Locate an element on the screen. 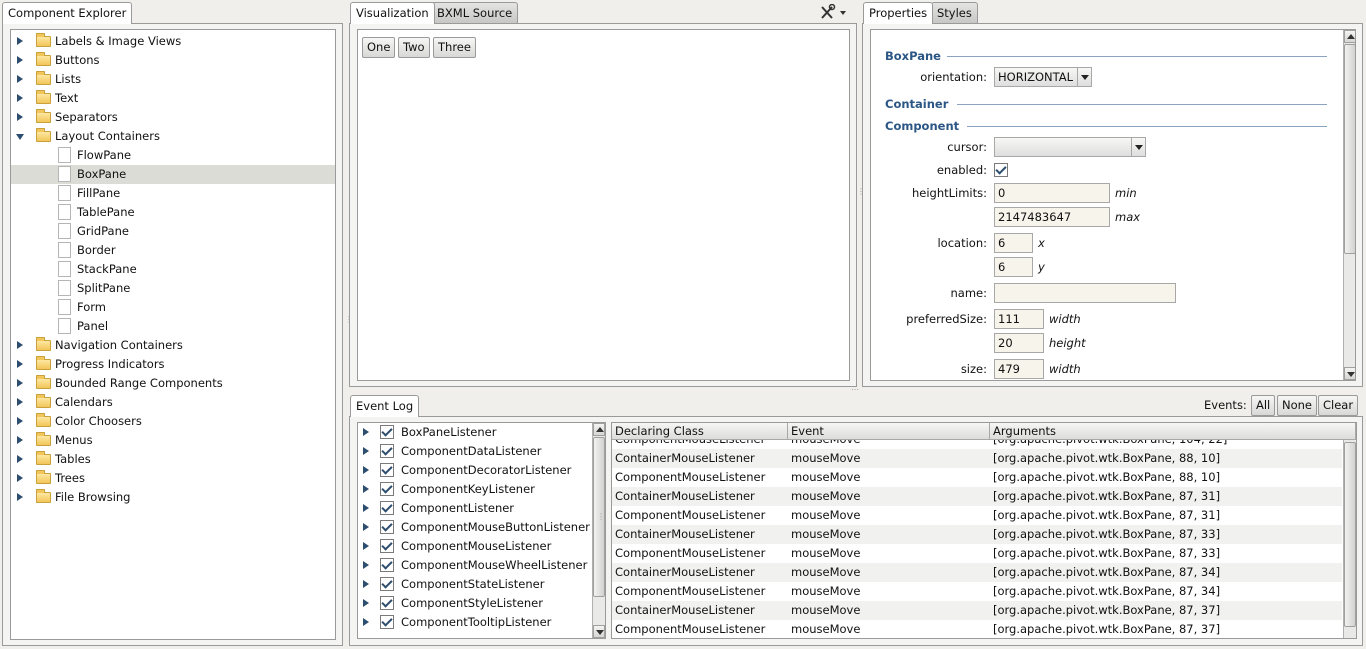  preferred-width-input: 111 is located at coordinates (1019, 319).